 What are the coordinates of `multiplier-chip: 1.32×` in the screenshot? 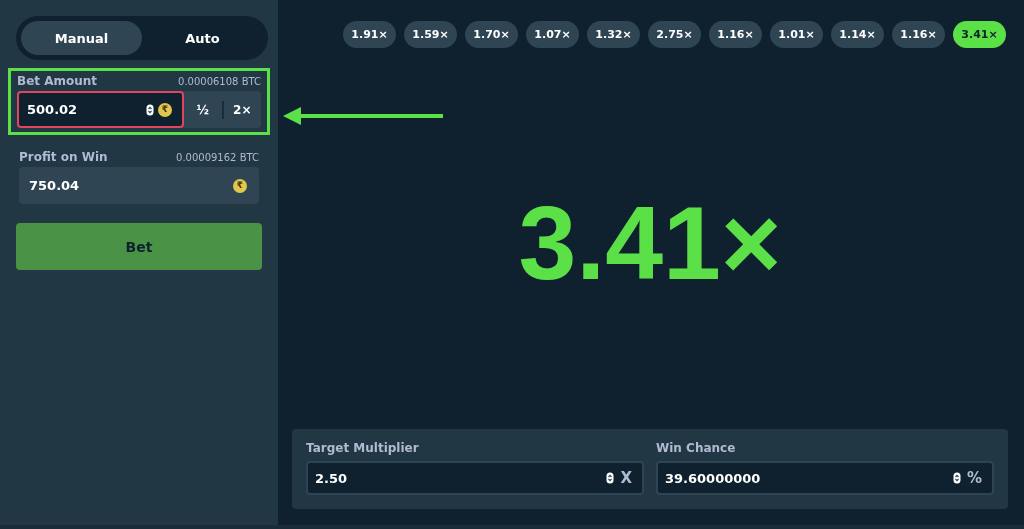 It's located at (613, 34).